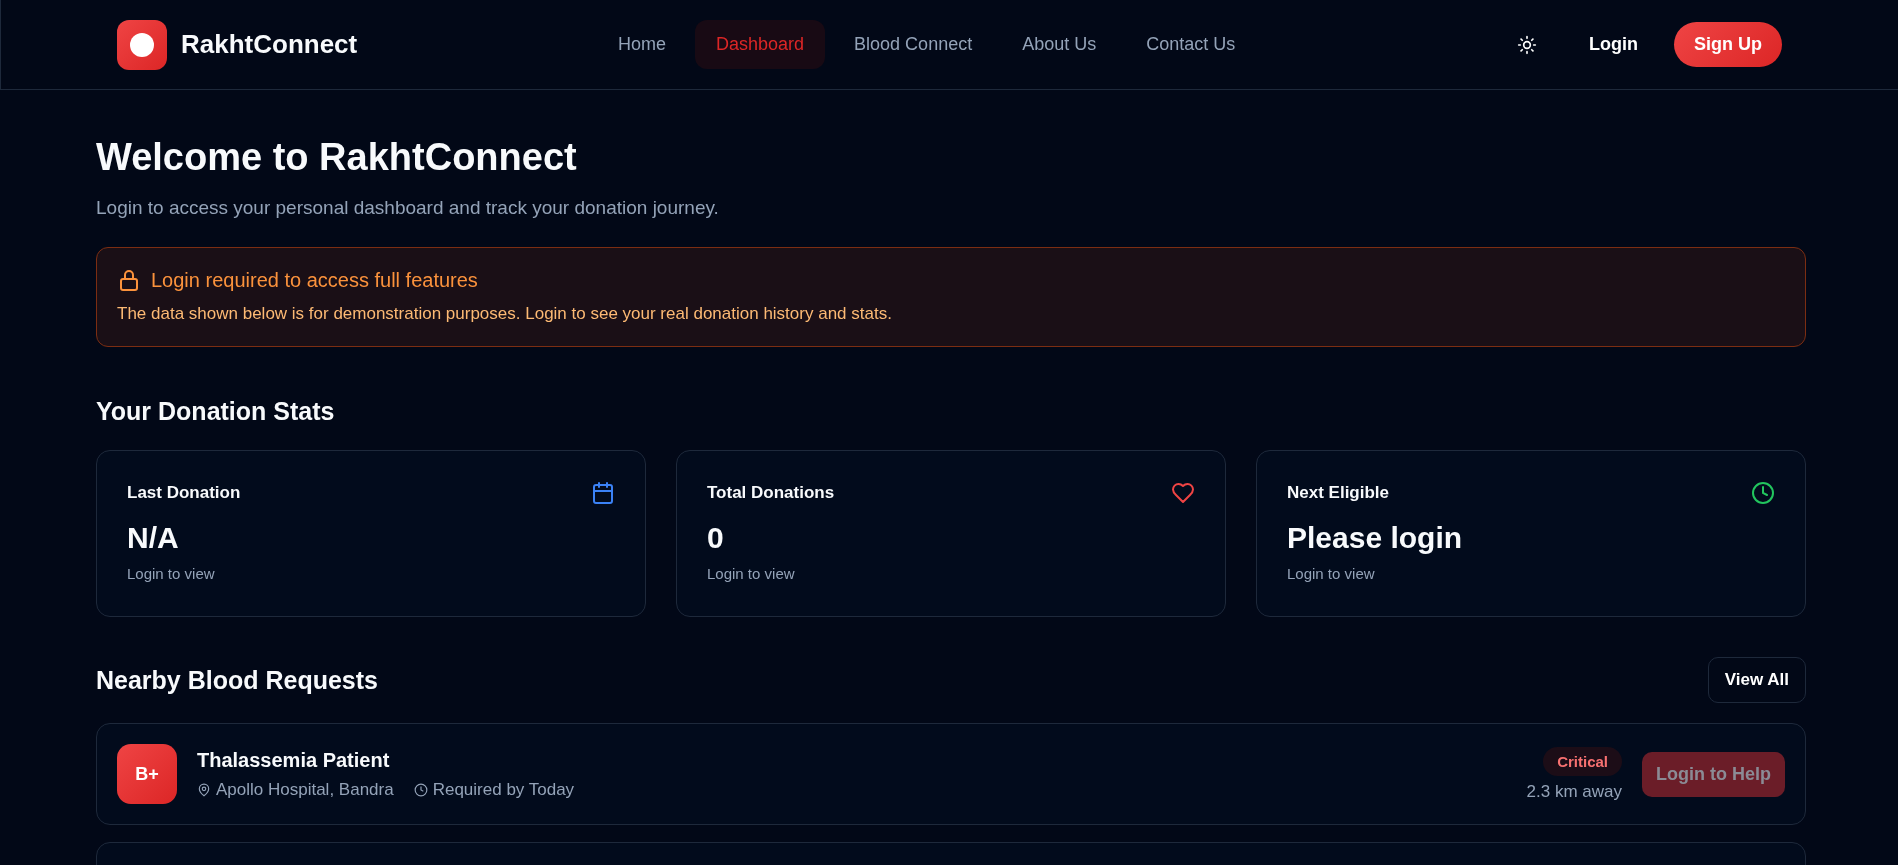  Describe the element at coordinates (716, 538) in the screenshot. I see `stat-value: 0` at that location.